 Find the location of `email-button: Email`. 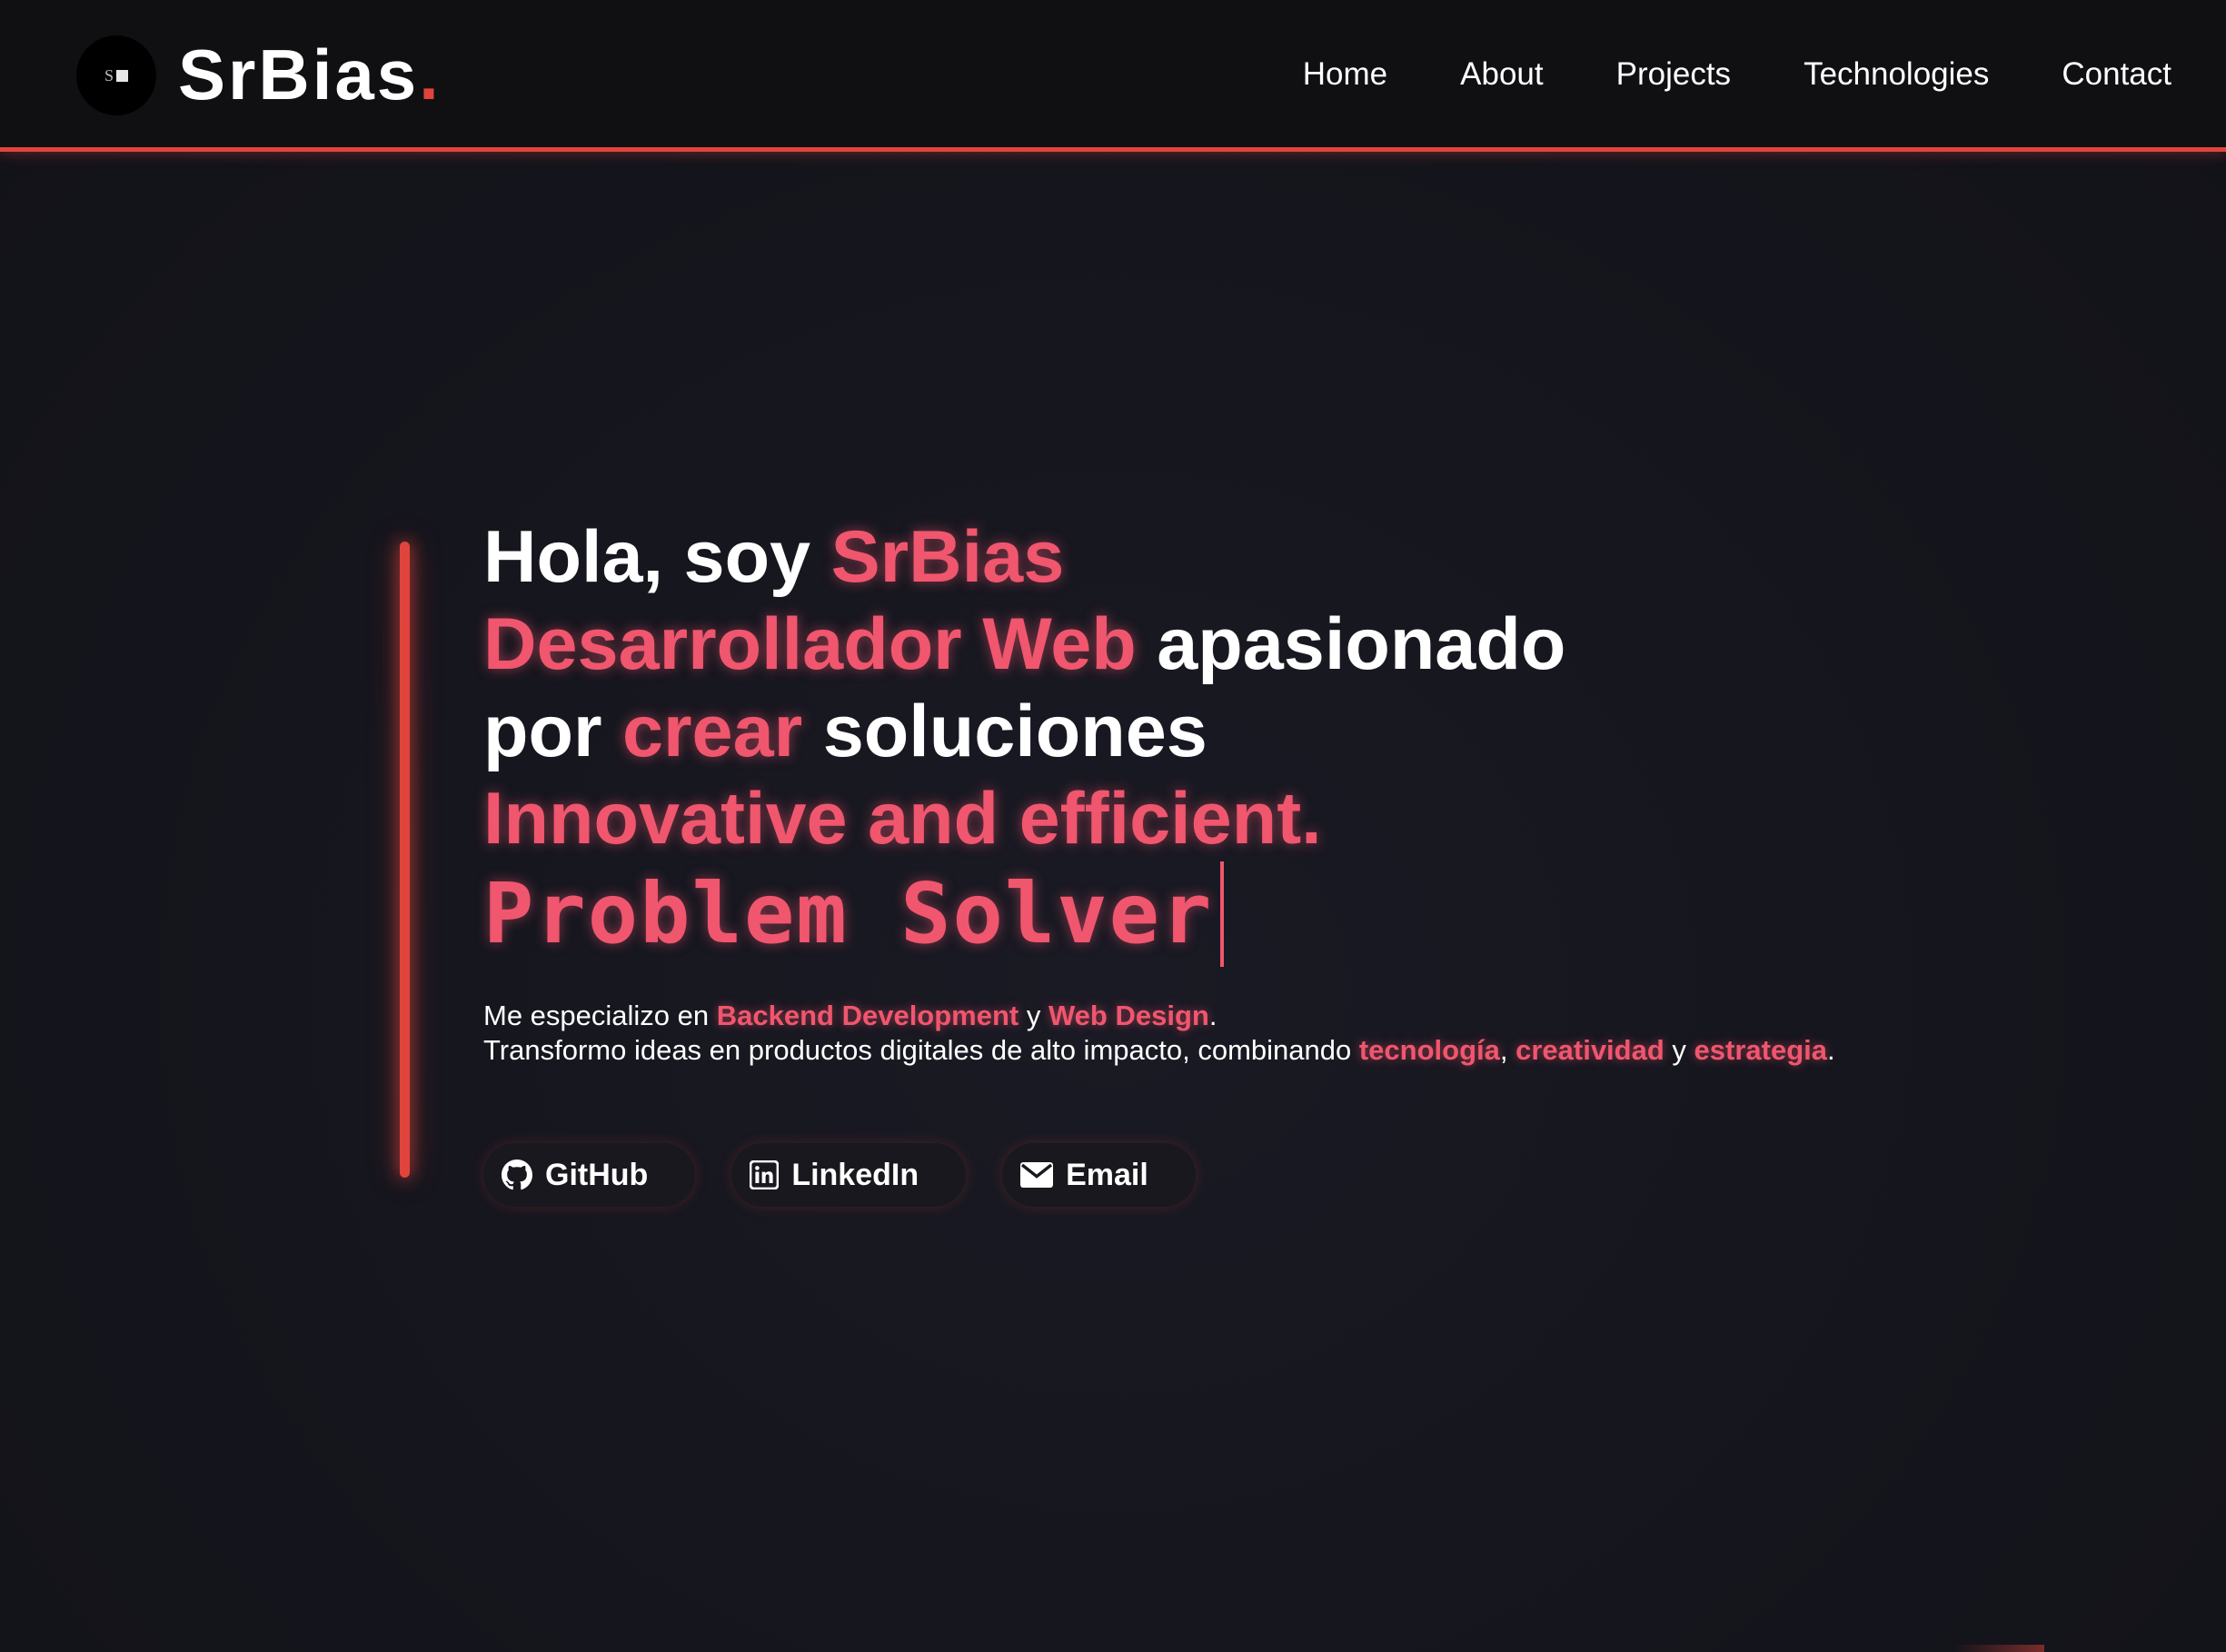

email-button: Email is located at coordinates (1099, 1175).